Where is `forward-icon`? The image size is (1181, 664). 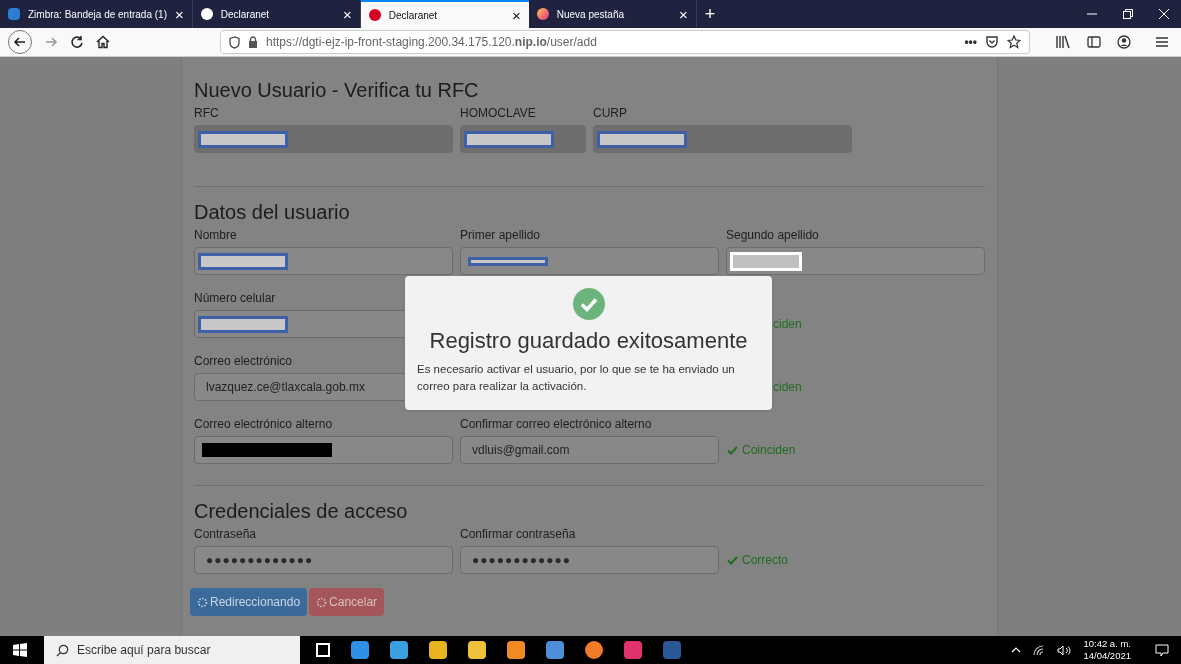
forward-icon is located at coordinates (51, 42).